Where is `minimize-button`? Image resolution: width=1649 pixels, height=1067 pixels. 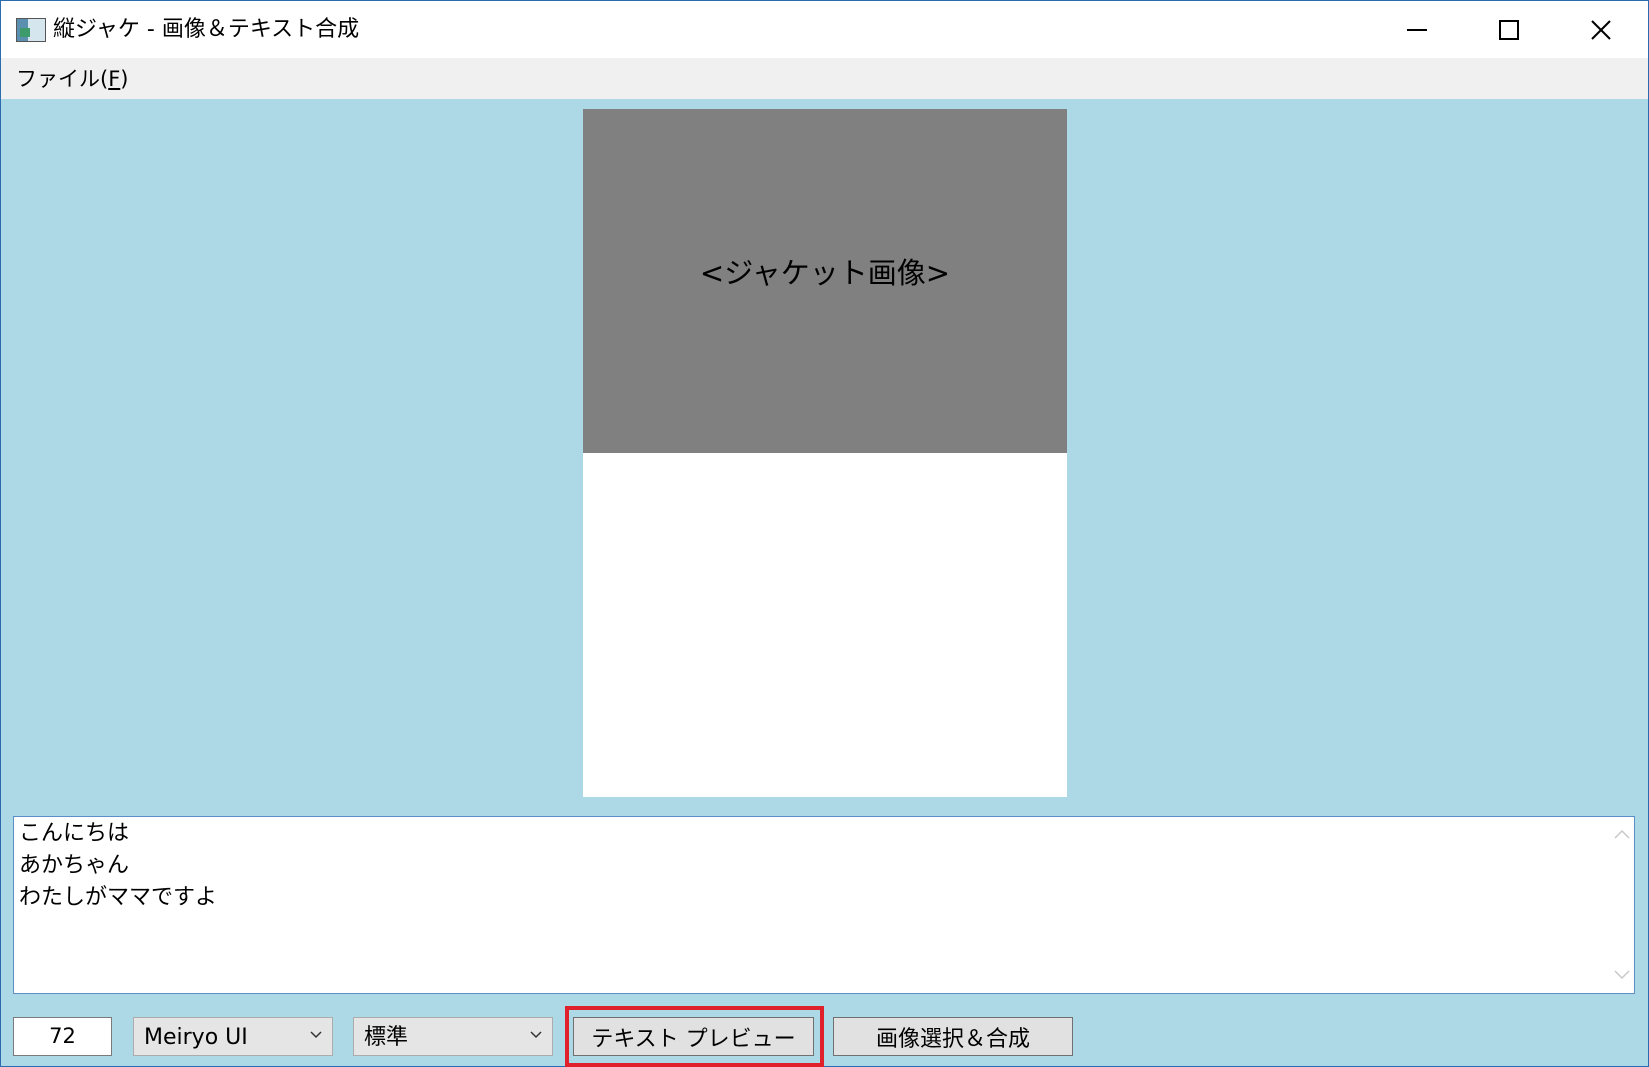
minimize-button is located at coordinates (1417, 29).